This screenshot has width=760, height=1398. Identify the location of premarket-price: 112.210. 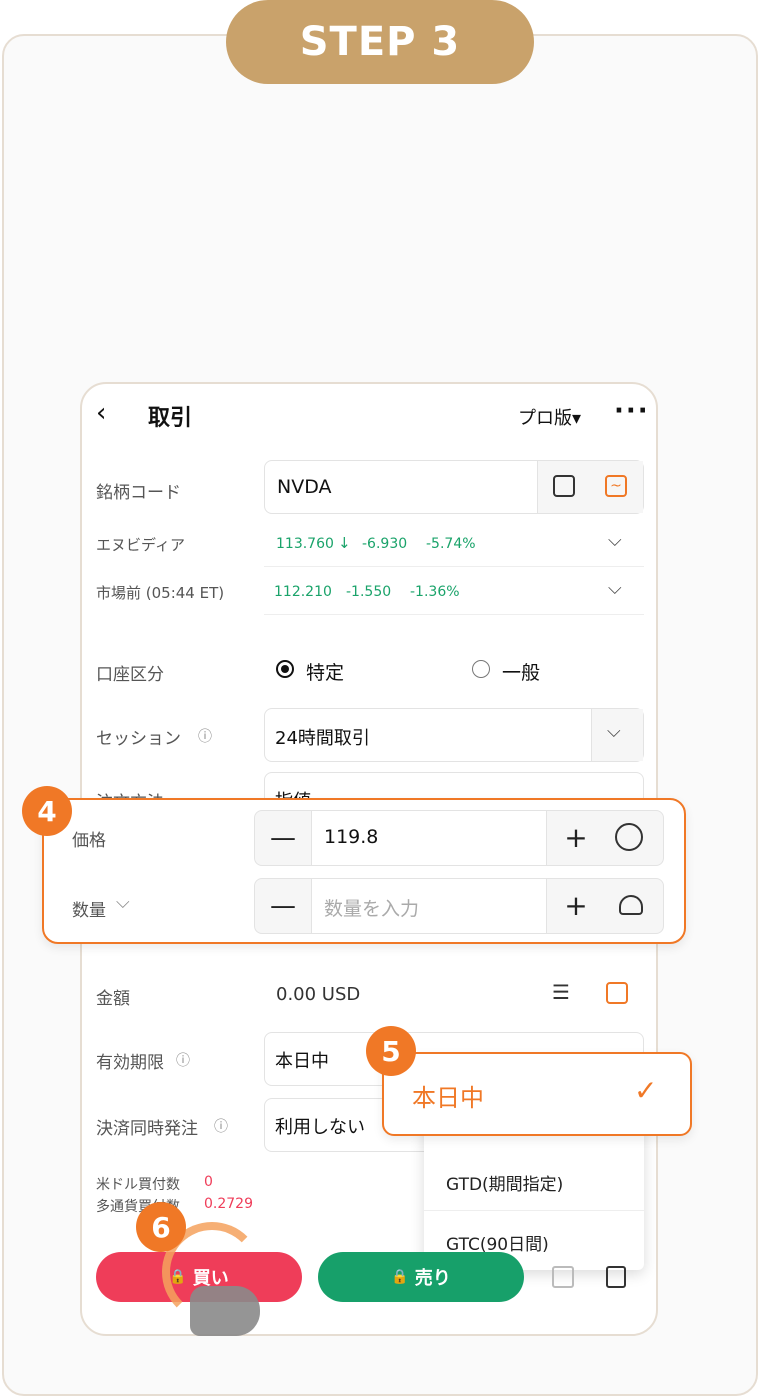
(303, 592).